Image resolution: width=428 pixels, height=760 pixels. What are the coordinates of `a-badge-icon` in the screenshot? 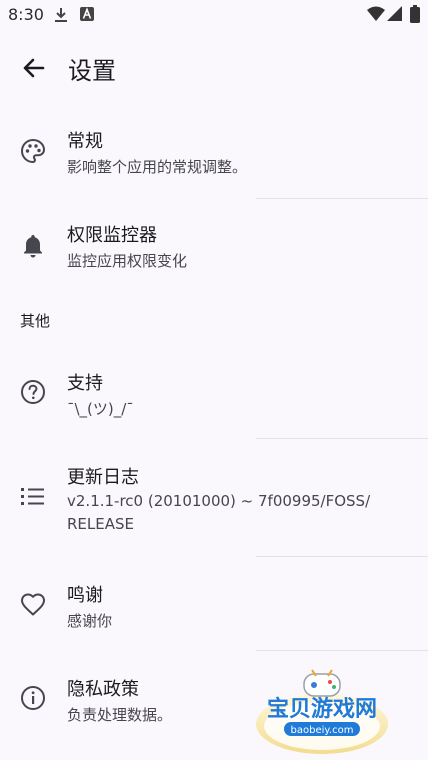 It's located at (87, 14).